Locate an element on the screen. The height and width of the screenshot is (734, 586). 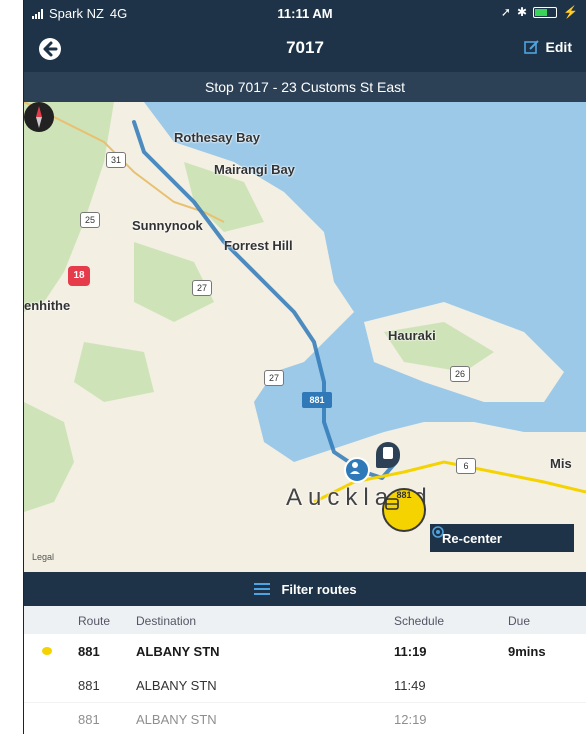
bus-marker: 881 is located at coordinates (404, 510).